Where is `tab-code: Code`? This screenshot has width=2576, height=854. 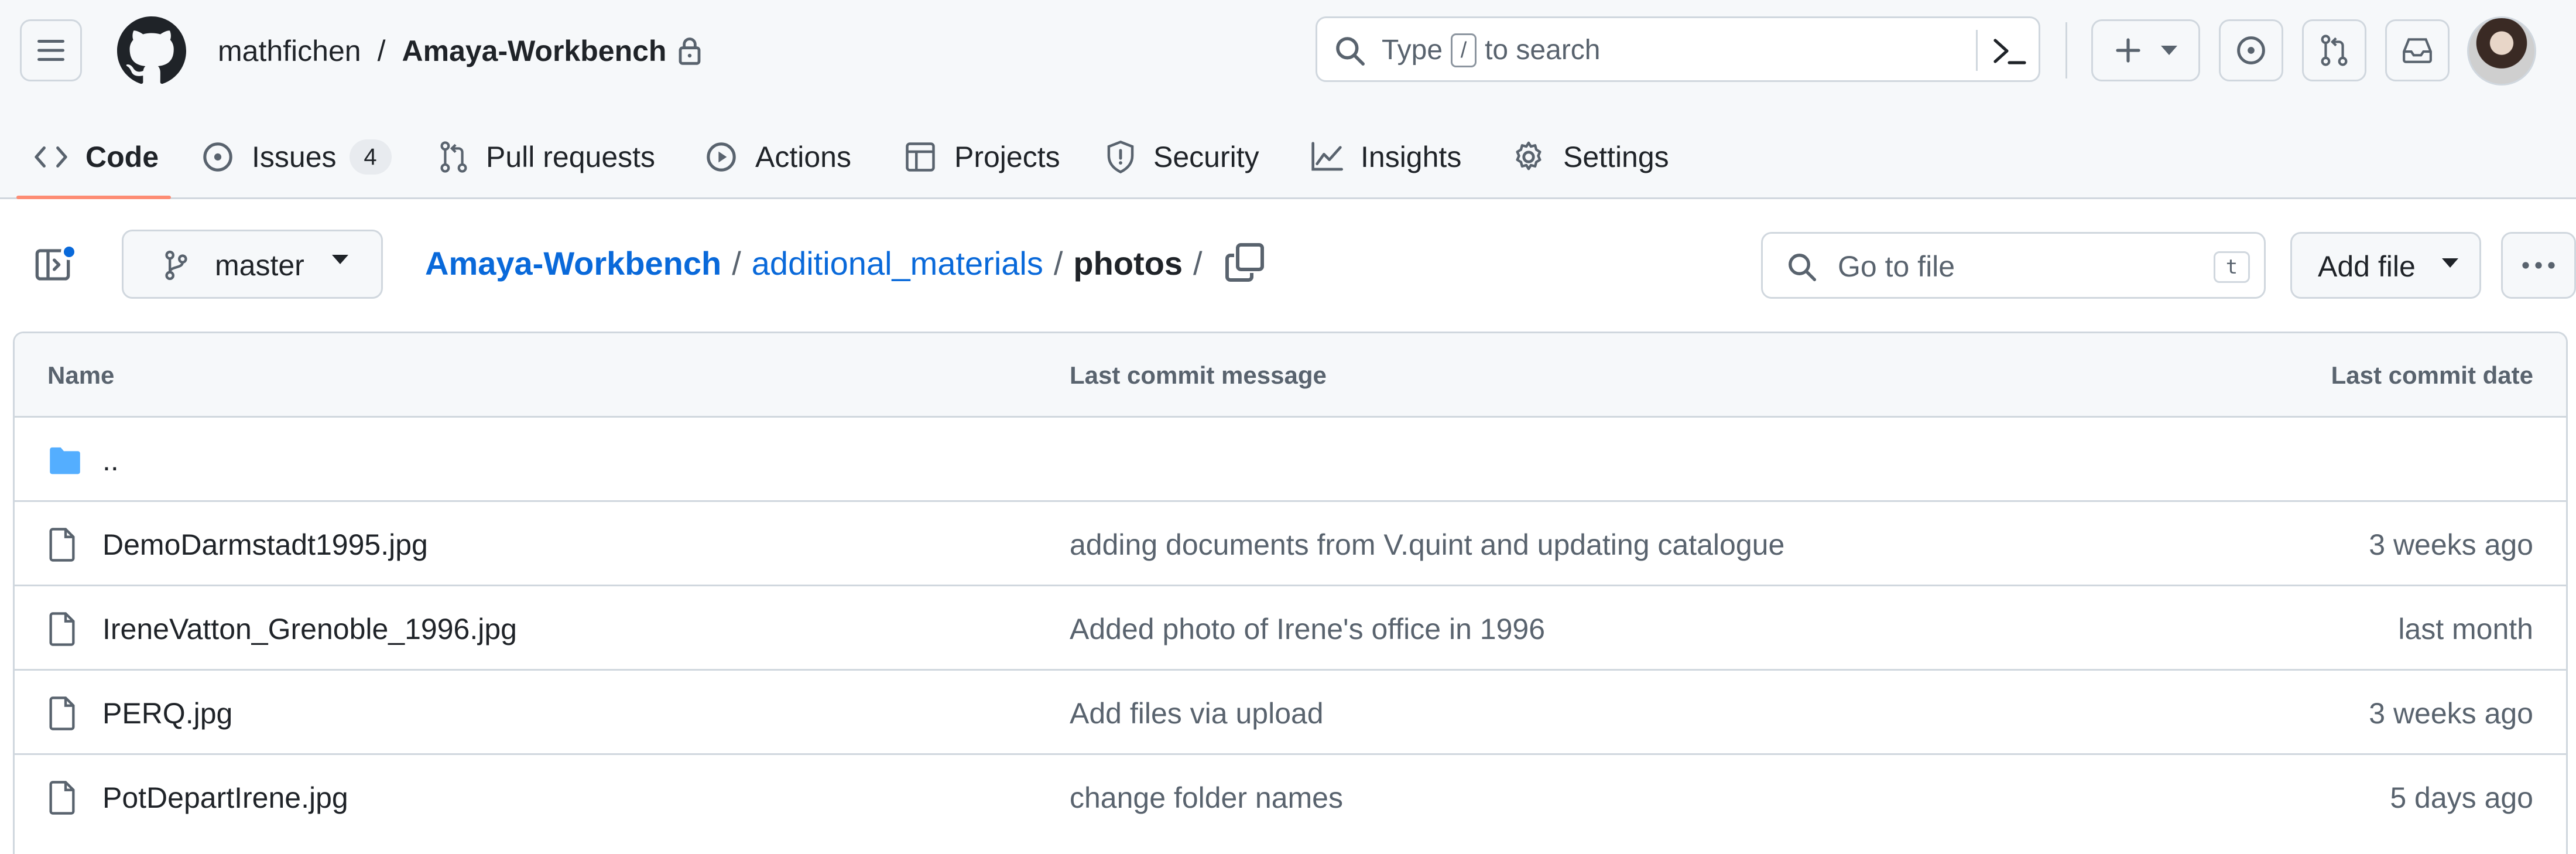 tab-code: Code is located at coordinates (96, 157).